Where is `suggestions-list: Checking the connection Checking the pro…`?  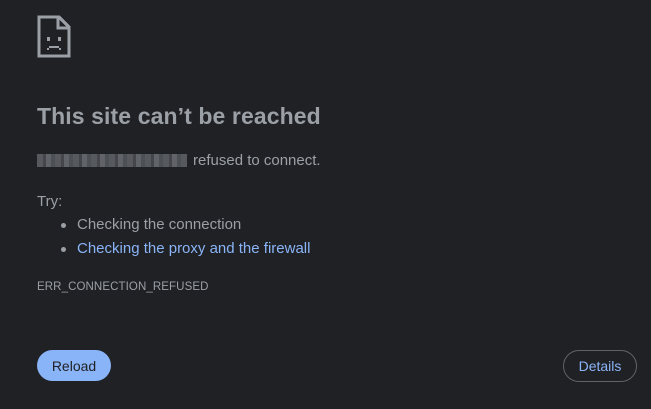
suggestions-list: Checking the connection Checking the pro… is located at coordinates (184, 238).